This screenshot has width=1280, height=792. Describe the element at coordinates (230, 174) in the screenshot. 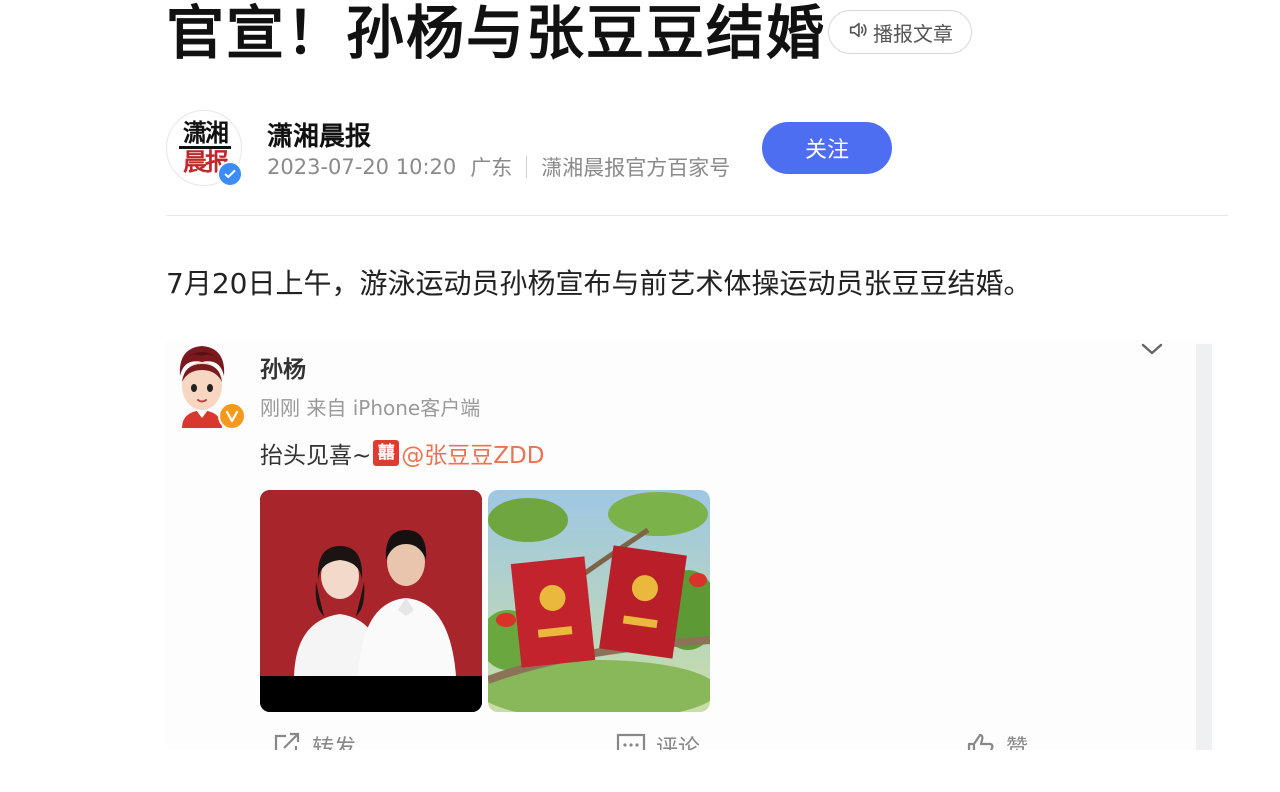

I see `verified-icon` at that location.